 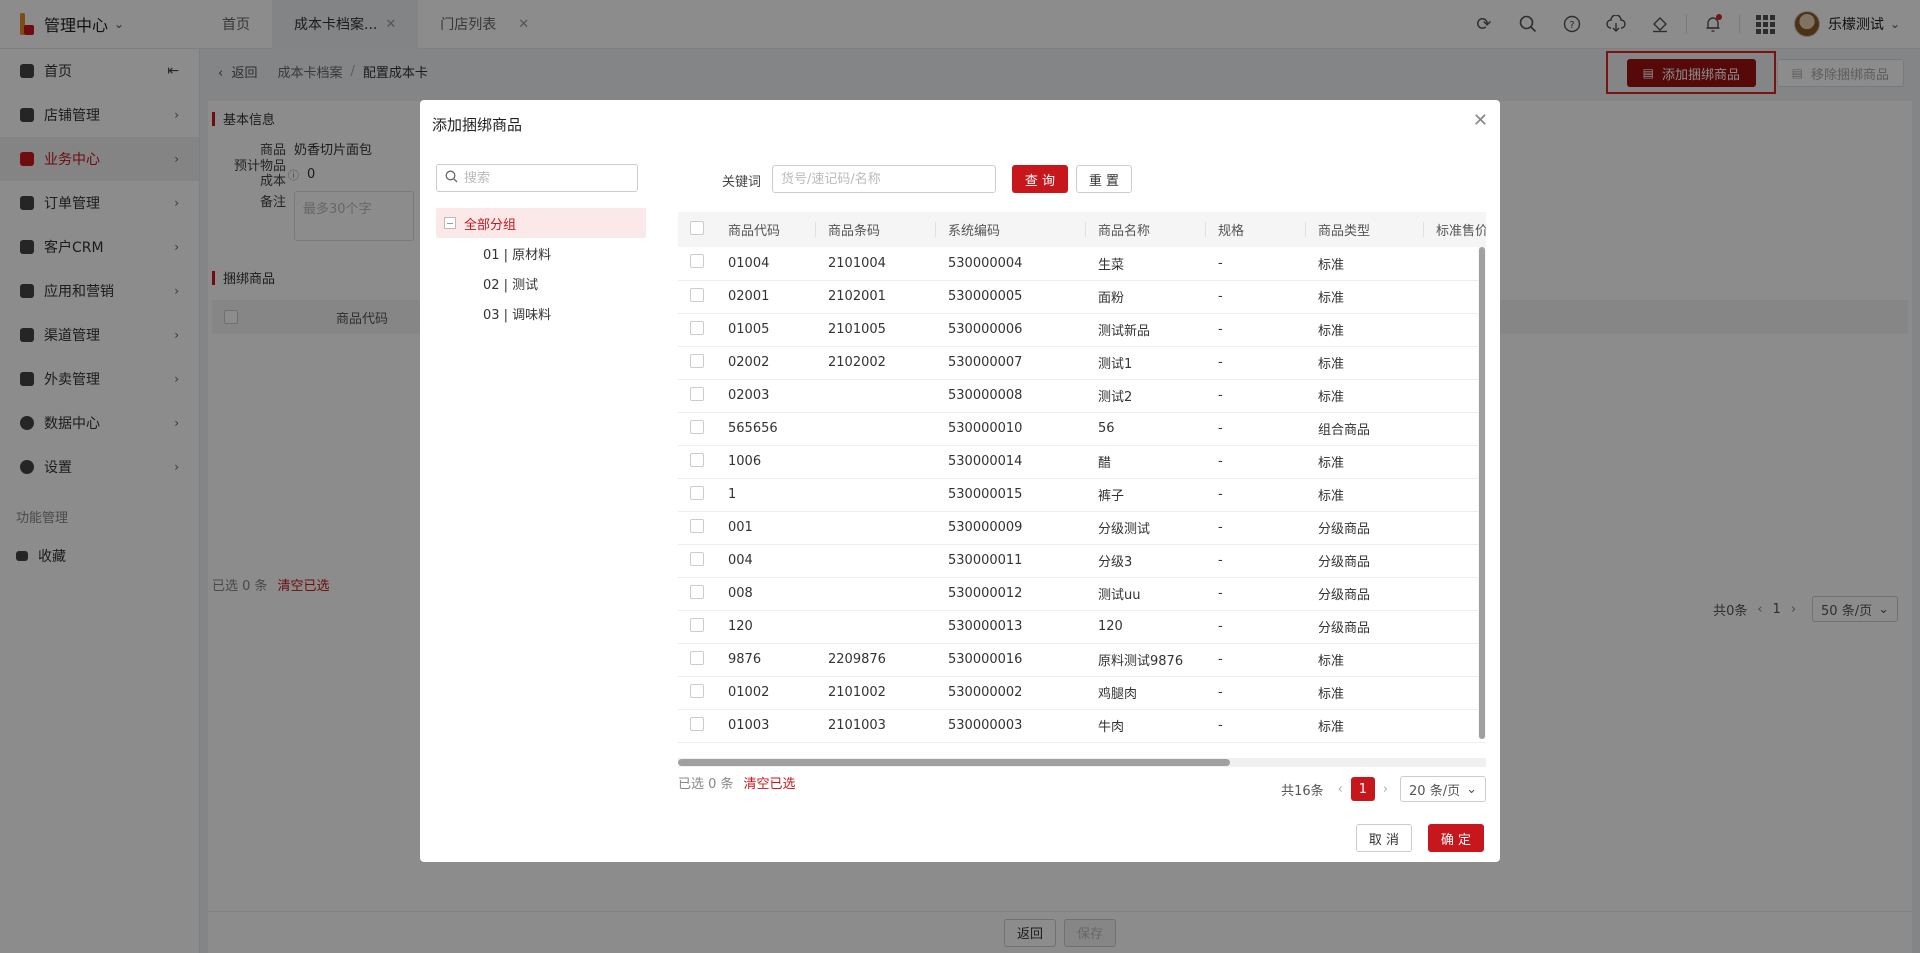 I want to click on tree-node: 01 | 原材料, so click(x=541, y=253).